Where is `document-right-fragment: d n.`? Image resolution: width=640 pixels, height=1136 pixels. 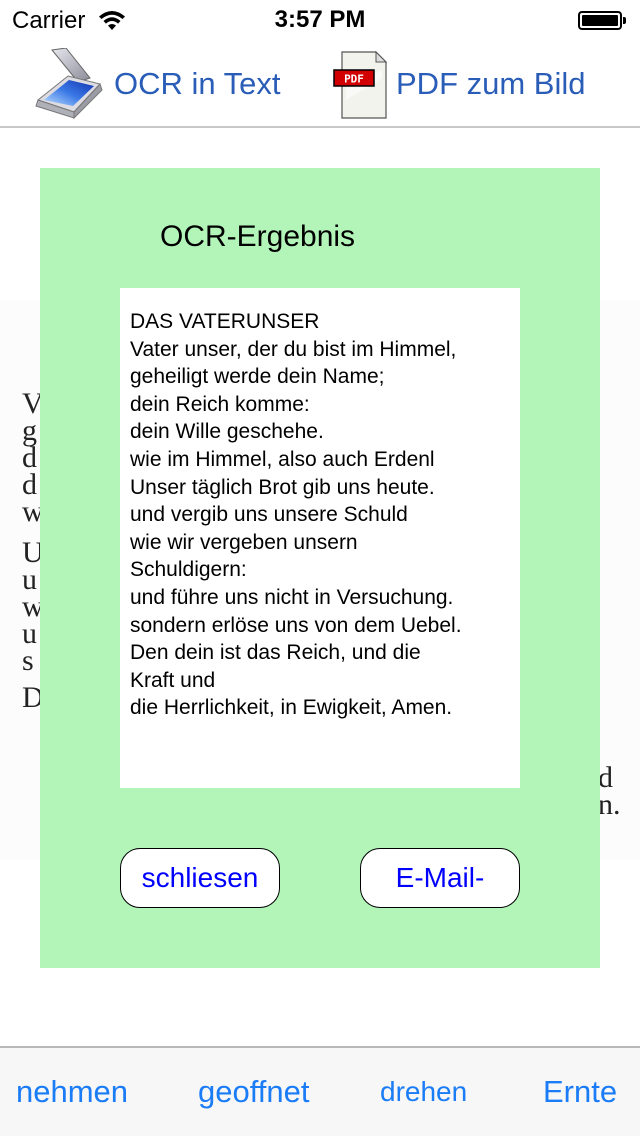
document-right-fragment: d n. is located at coordinates (609, 791).